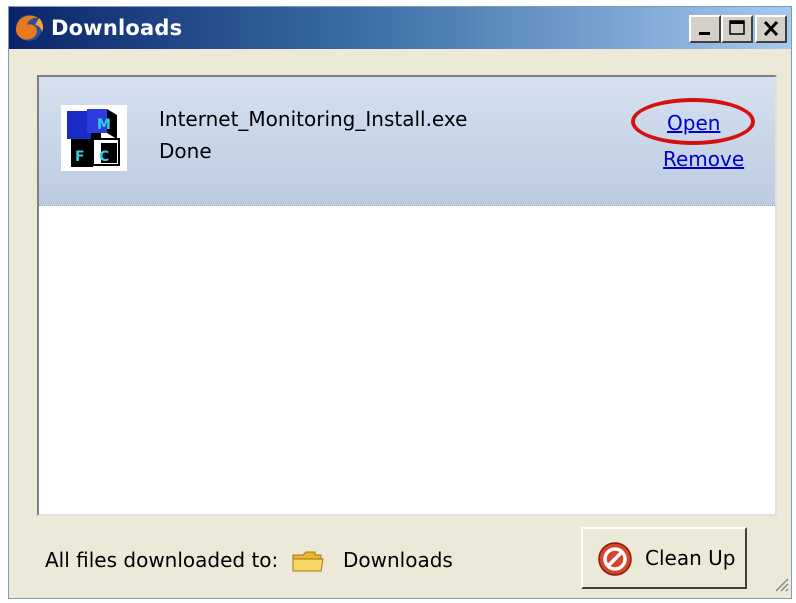 The height and width of the screenshot is (603, 796). I want to click on svg-text: F, so click(80, 157).